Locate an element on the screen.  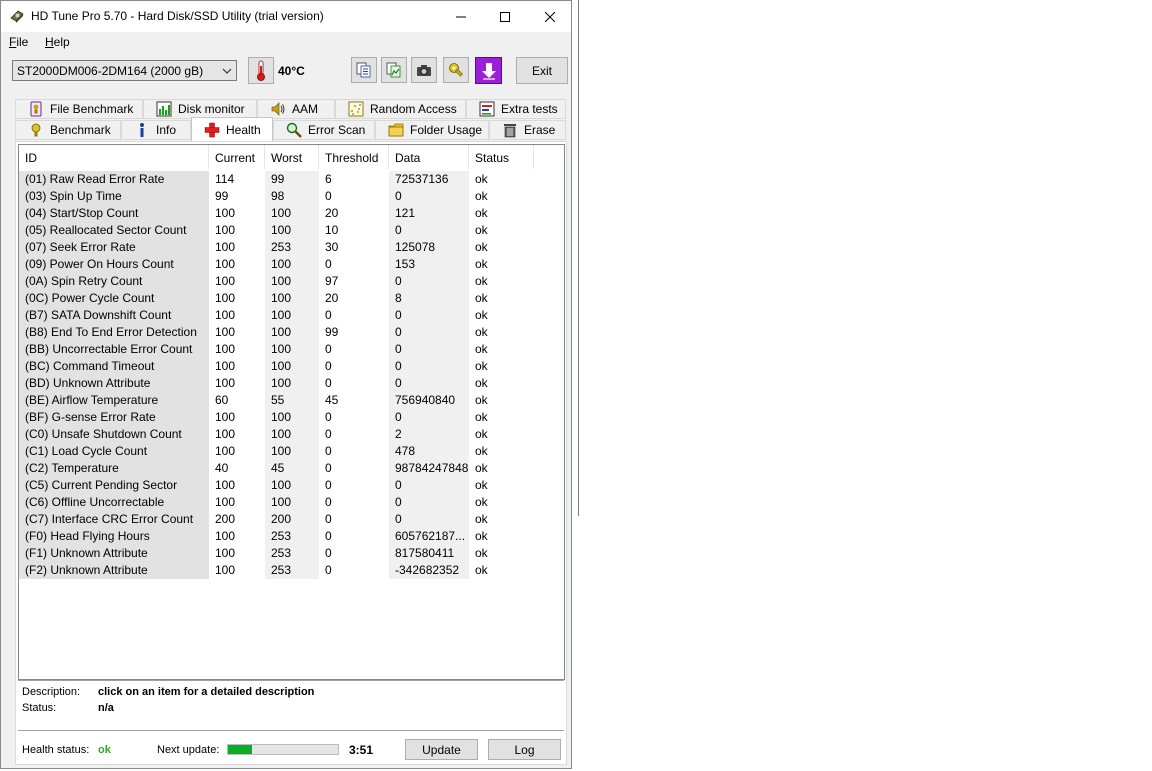
options-button is located at coordinates (456, 70).